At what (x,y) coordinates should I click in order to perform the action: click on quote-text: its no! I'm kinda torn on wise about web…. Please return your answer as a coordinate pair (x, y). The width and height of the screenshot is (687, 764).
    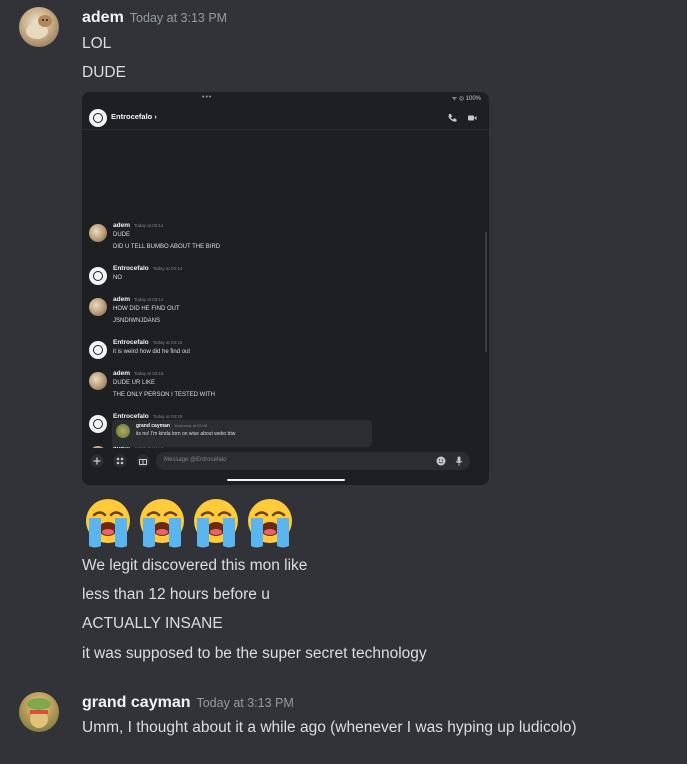
    Looking at the image, I should click on (186, 434).